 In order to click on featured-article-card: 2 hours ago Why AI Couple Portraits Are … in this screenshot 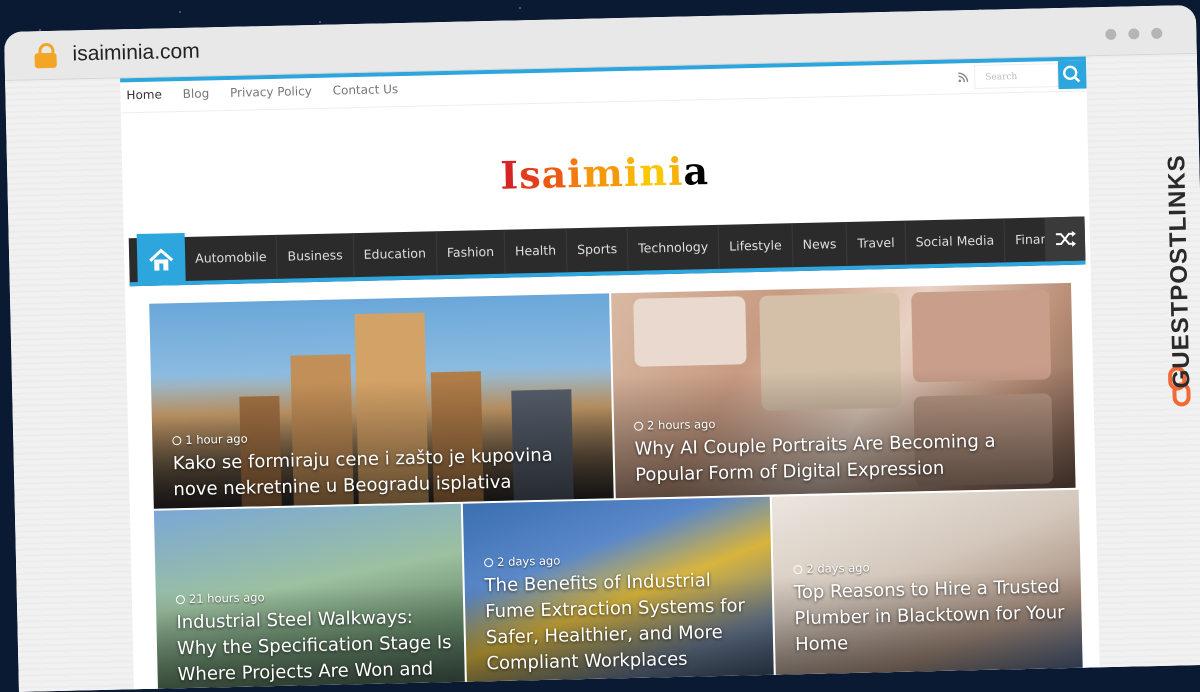, I will do `click(843, 390)`.